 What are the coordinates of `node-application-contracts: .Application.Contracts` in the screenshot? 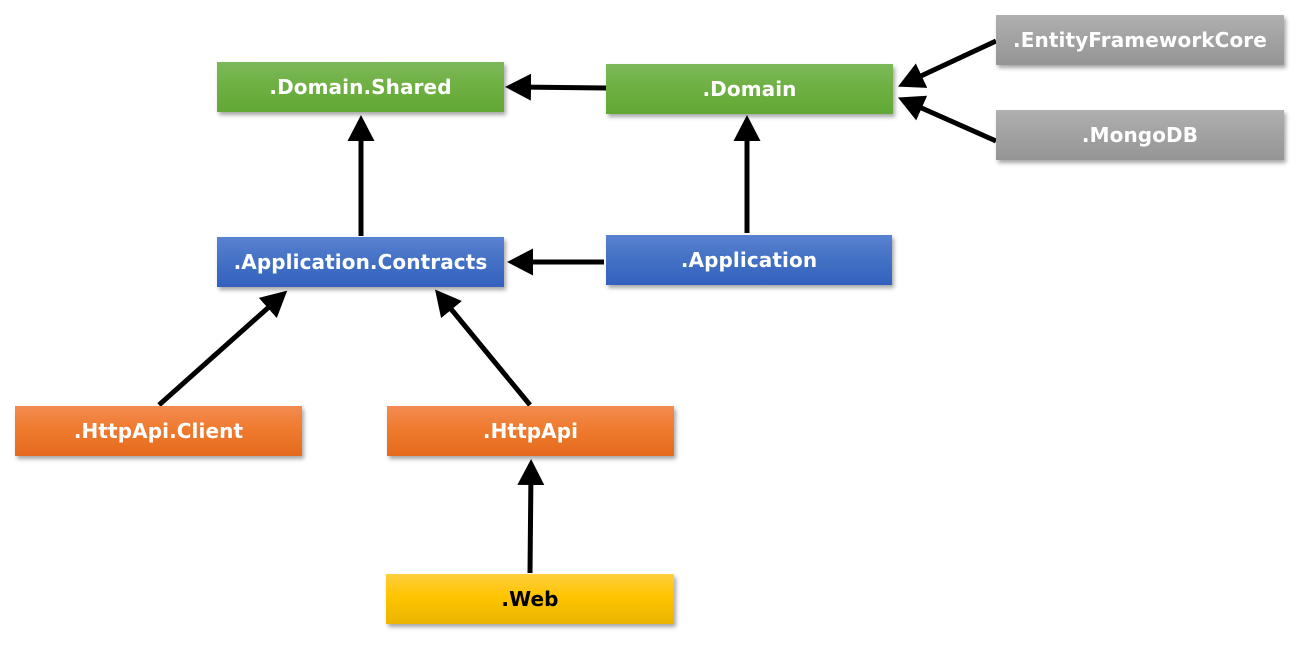 It's located at (360, 262).